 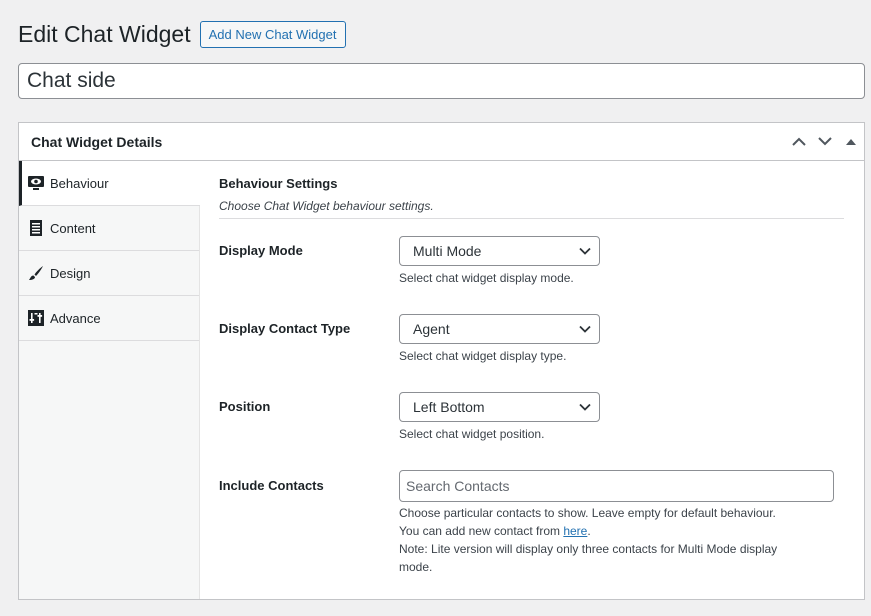 I want to click on chevron-up-icon, so click(x=799, y=141).